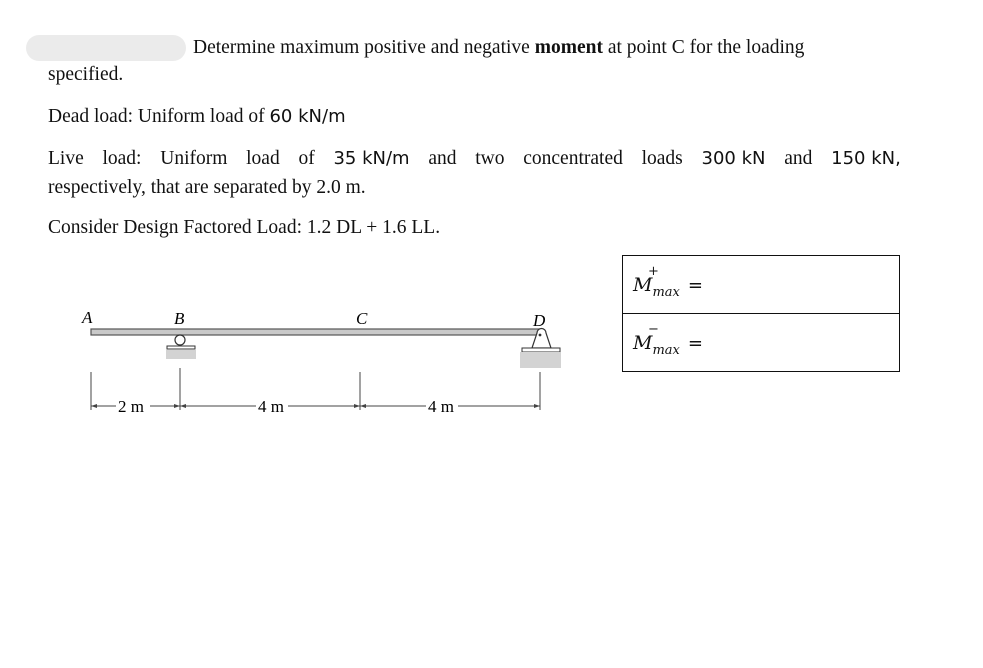  I want to click on live-load-word: 300 kN, so click(733, 158).